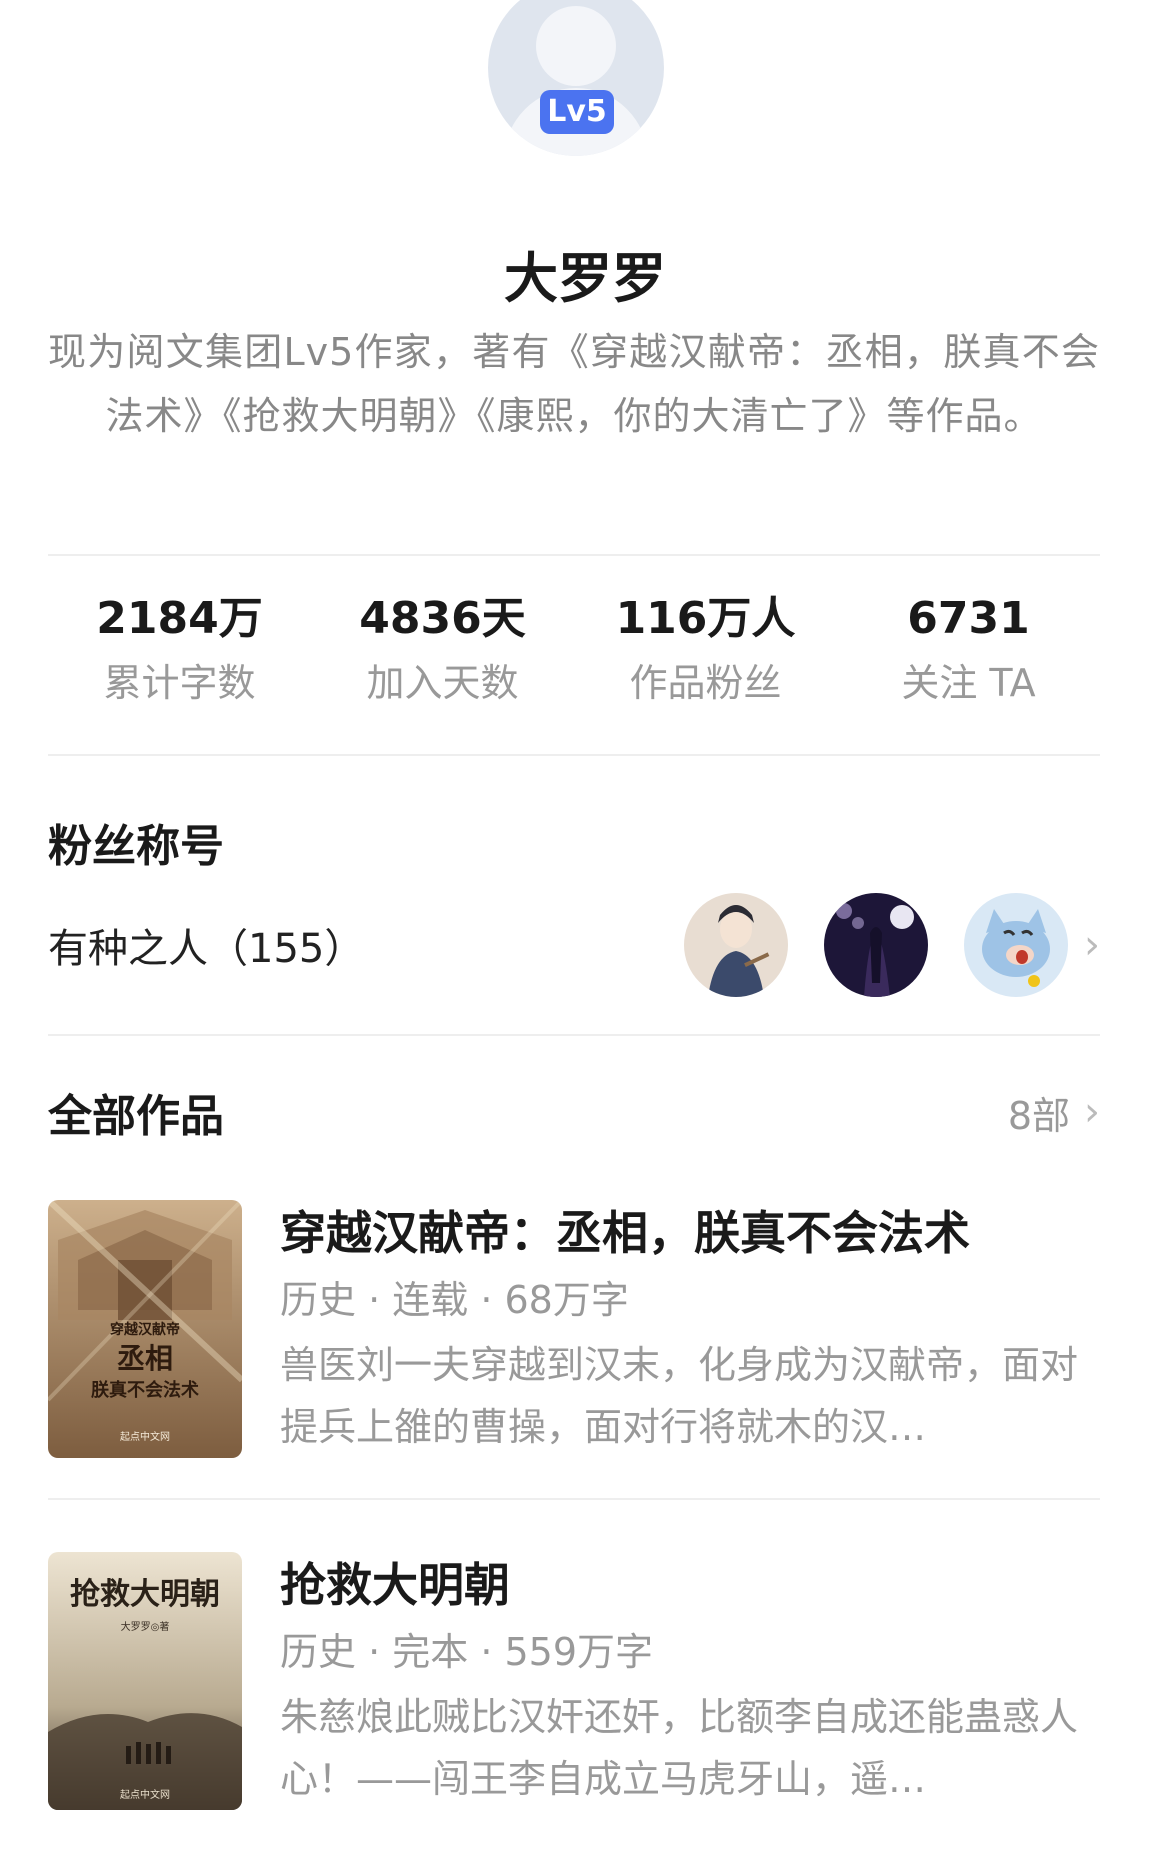  I want to click on book-cover: 穿越汉献帝 丞相 朕真不会法术 起点中文网, so click(145, 1329).